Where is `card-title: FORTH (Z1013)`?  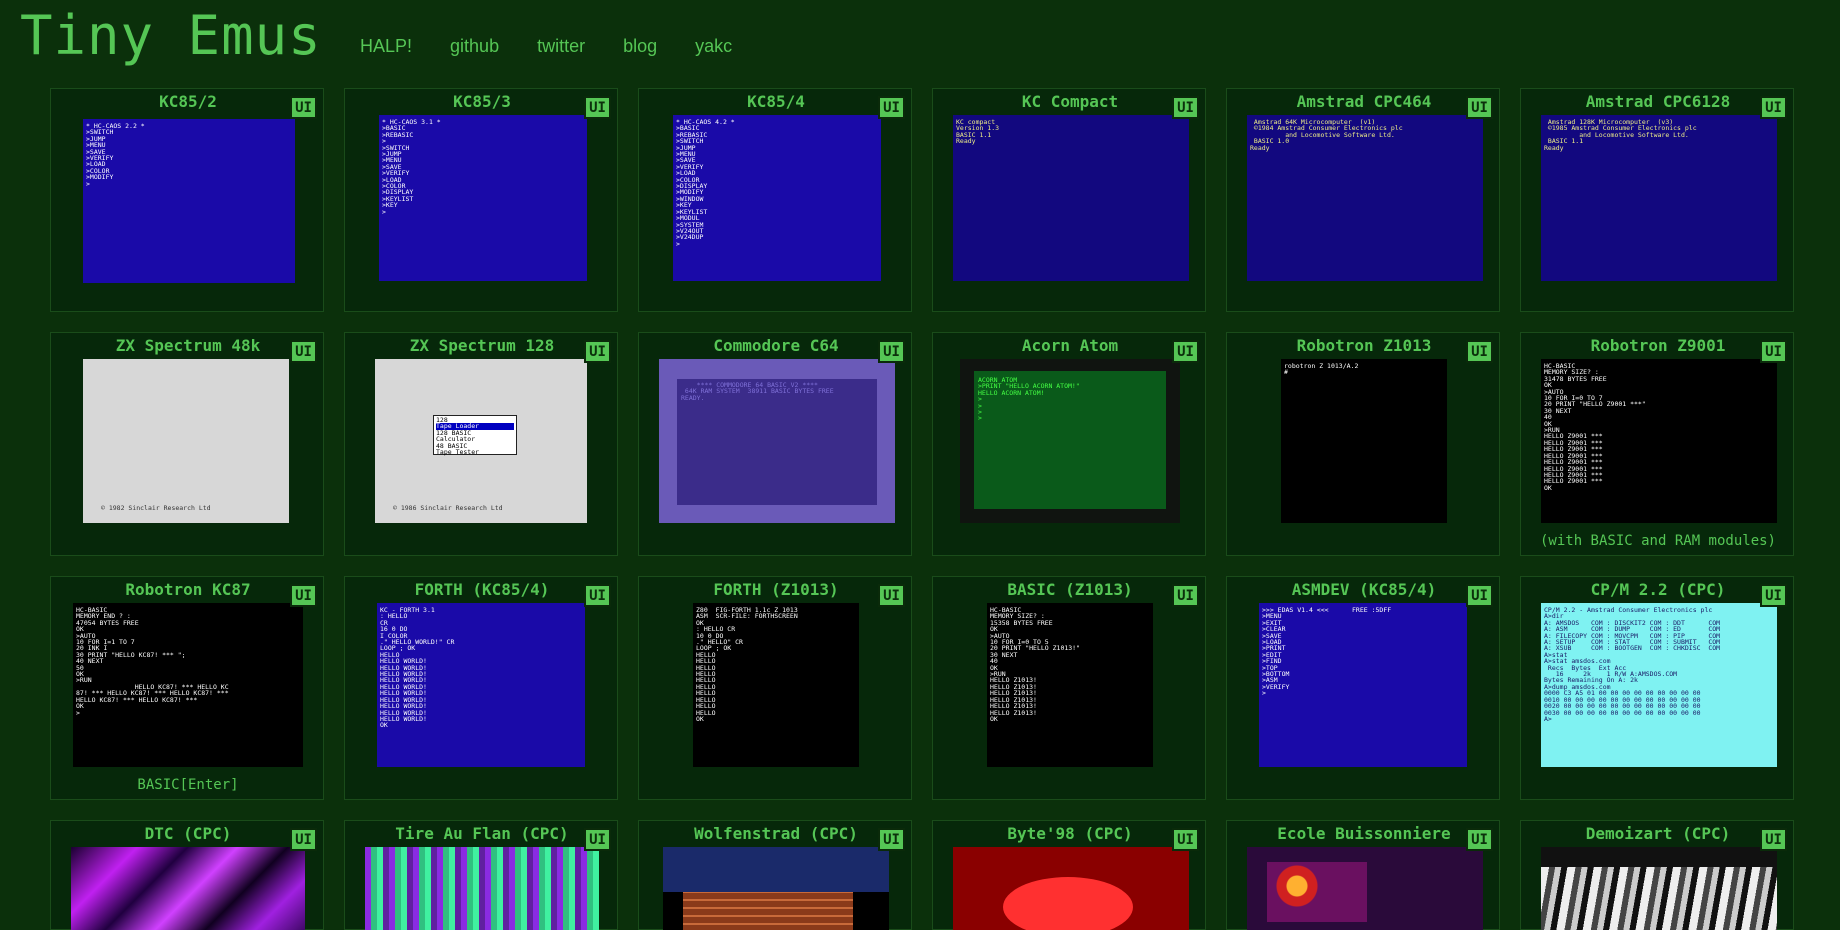 card-title: FORTH (Z1013) is located at coordinates (776, 589).